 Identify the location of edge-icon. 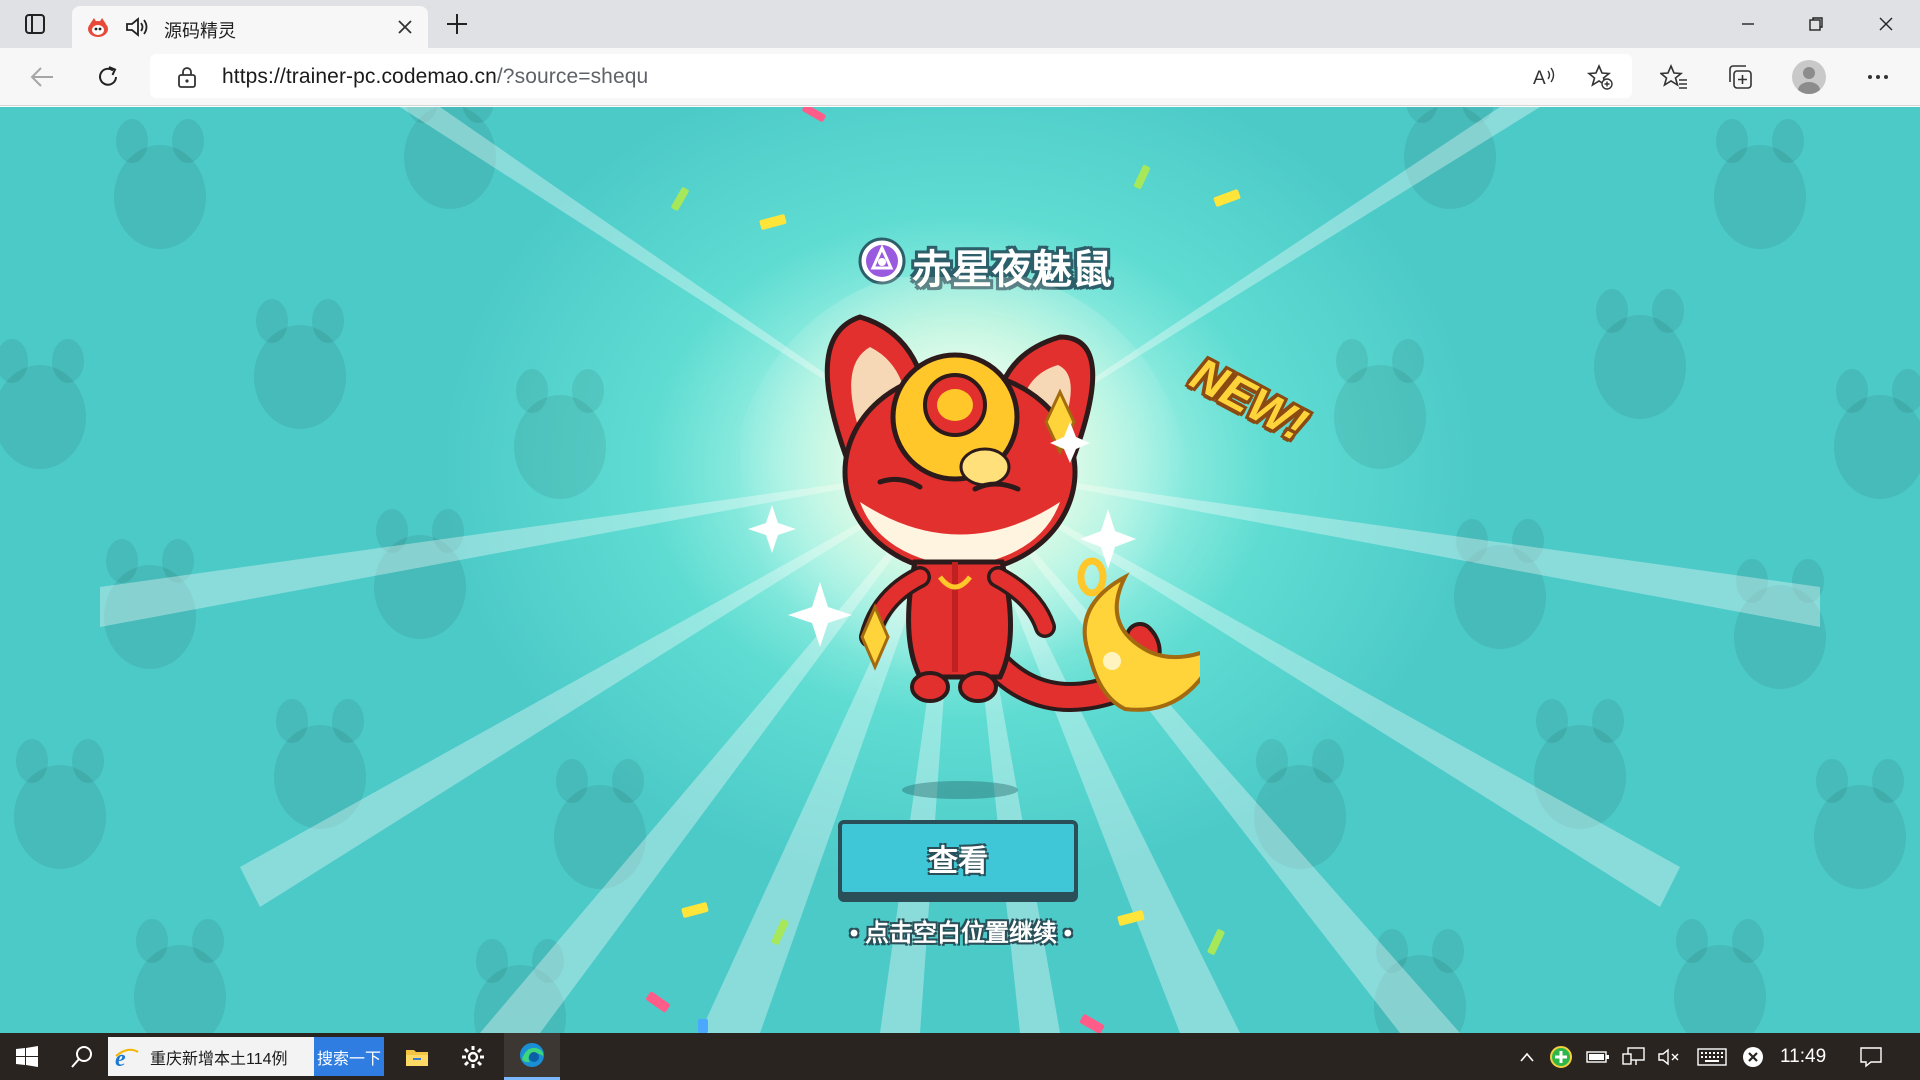
(532, 1056).